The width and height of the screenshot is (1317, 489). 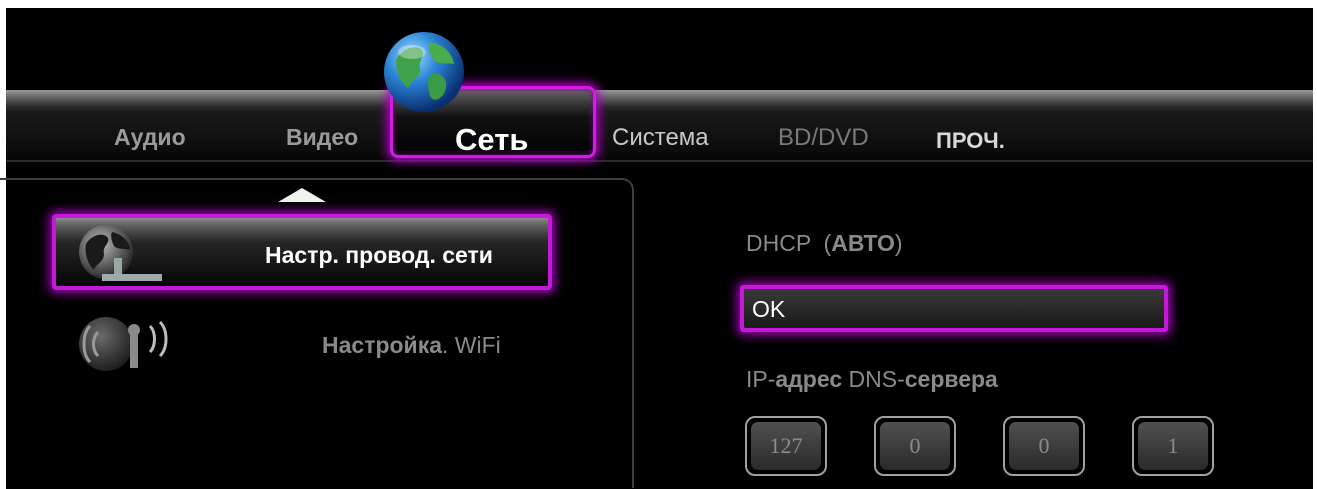 What do you see at coordinates (382, 345) in the screenshot?
I see `menu-item-wifi-label-bold: Настройка` at bounding box center [382, 345].